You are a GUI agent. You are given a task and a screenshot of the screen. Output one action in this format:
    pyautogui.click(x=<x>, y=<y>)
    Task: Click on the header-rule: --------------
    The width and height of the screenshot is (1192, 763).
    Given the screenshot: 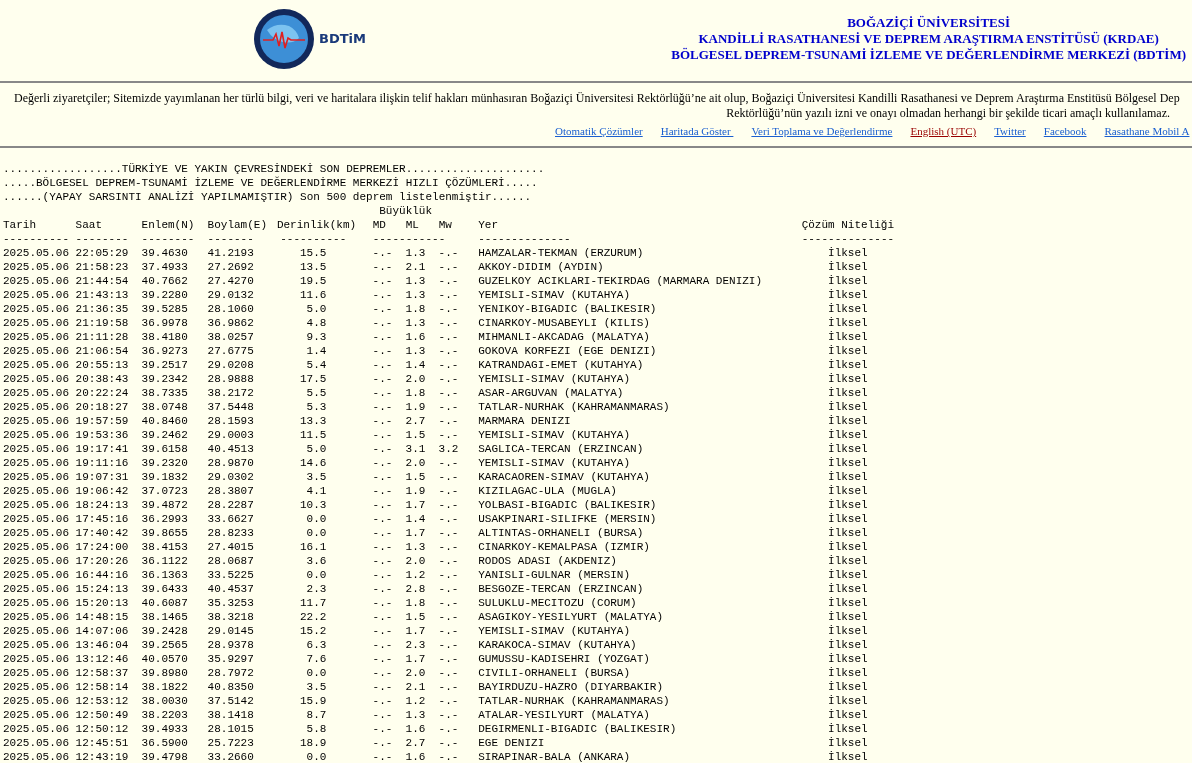 What is the action you would take?
    pyautogui.click(x=848, y=239)
    